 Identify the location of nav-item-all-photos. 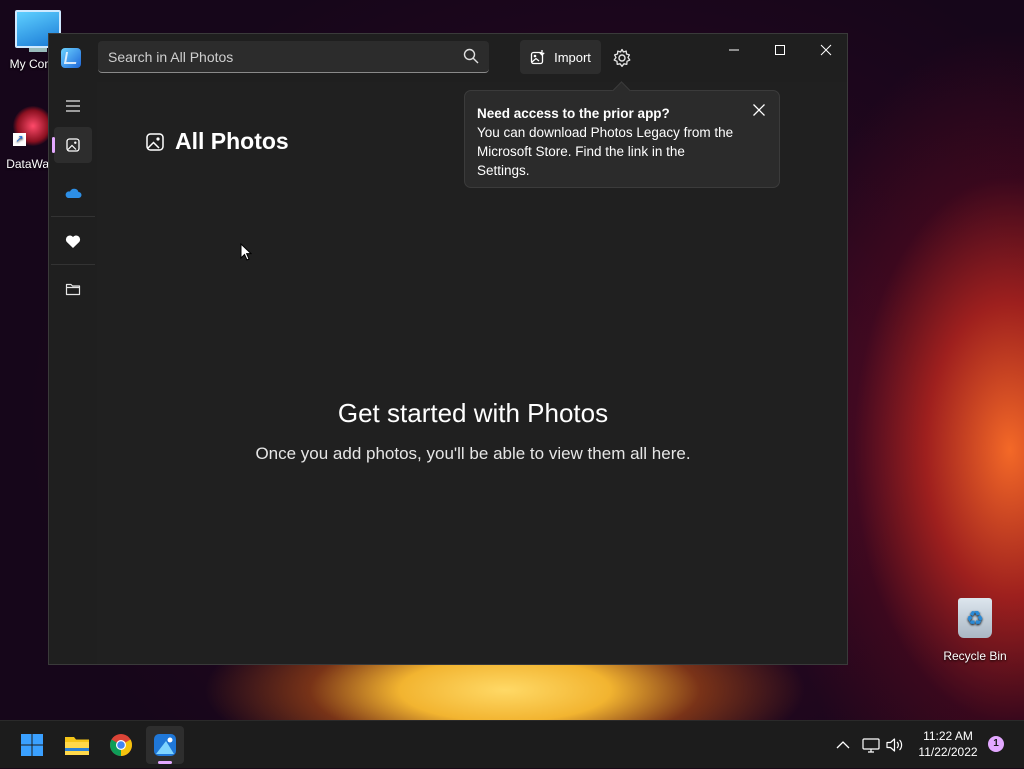
(72, 145).